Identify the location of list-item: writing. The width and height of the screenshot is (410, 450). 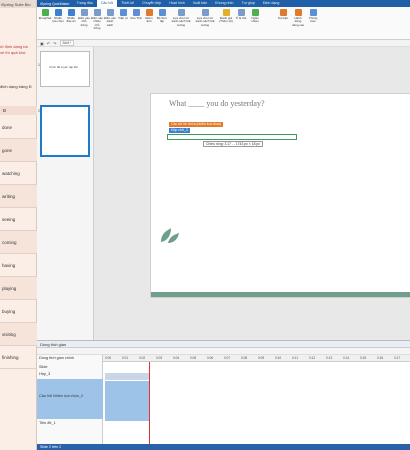
(18, 196).